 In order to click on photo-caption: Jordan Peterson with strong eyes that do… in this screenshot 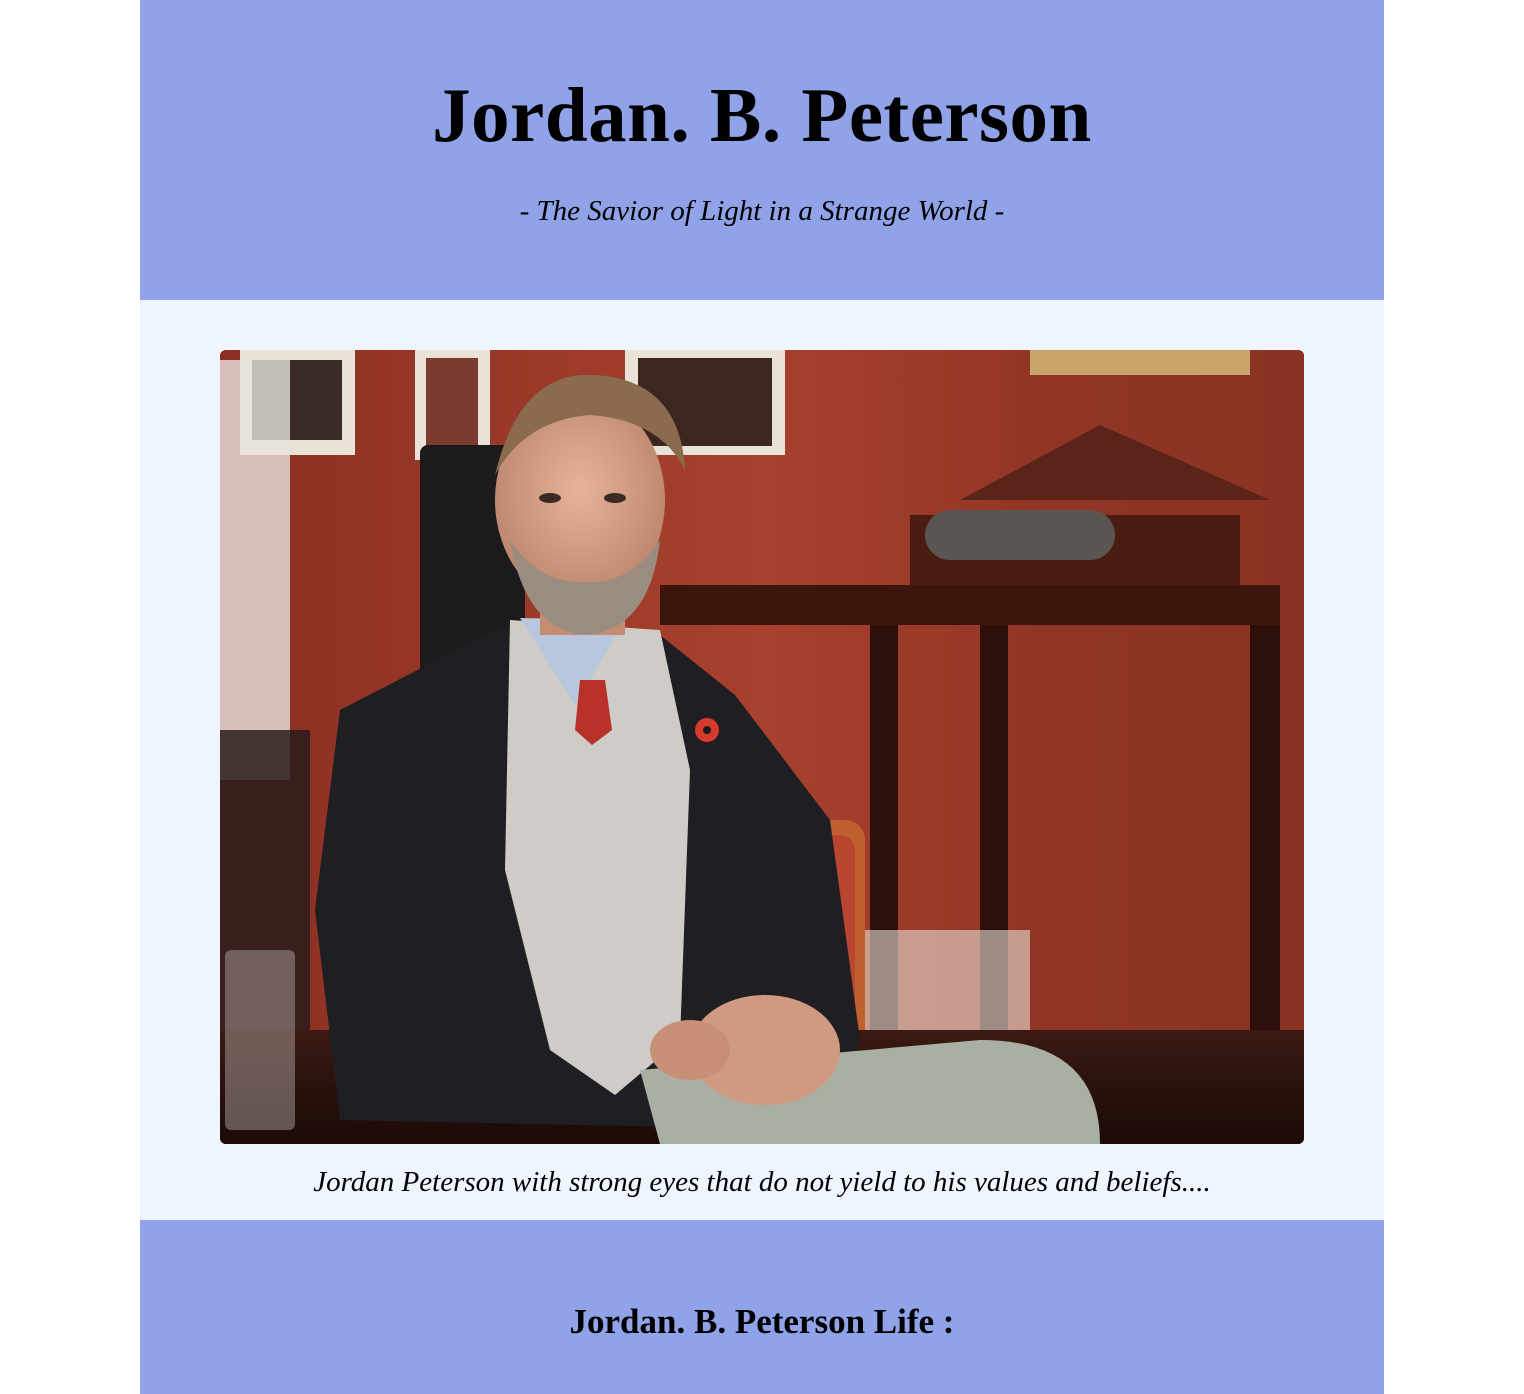, I will do `click(762, 1182)`.